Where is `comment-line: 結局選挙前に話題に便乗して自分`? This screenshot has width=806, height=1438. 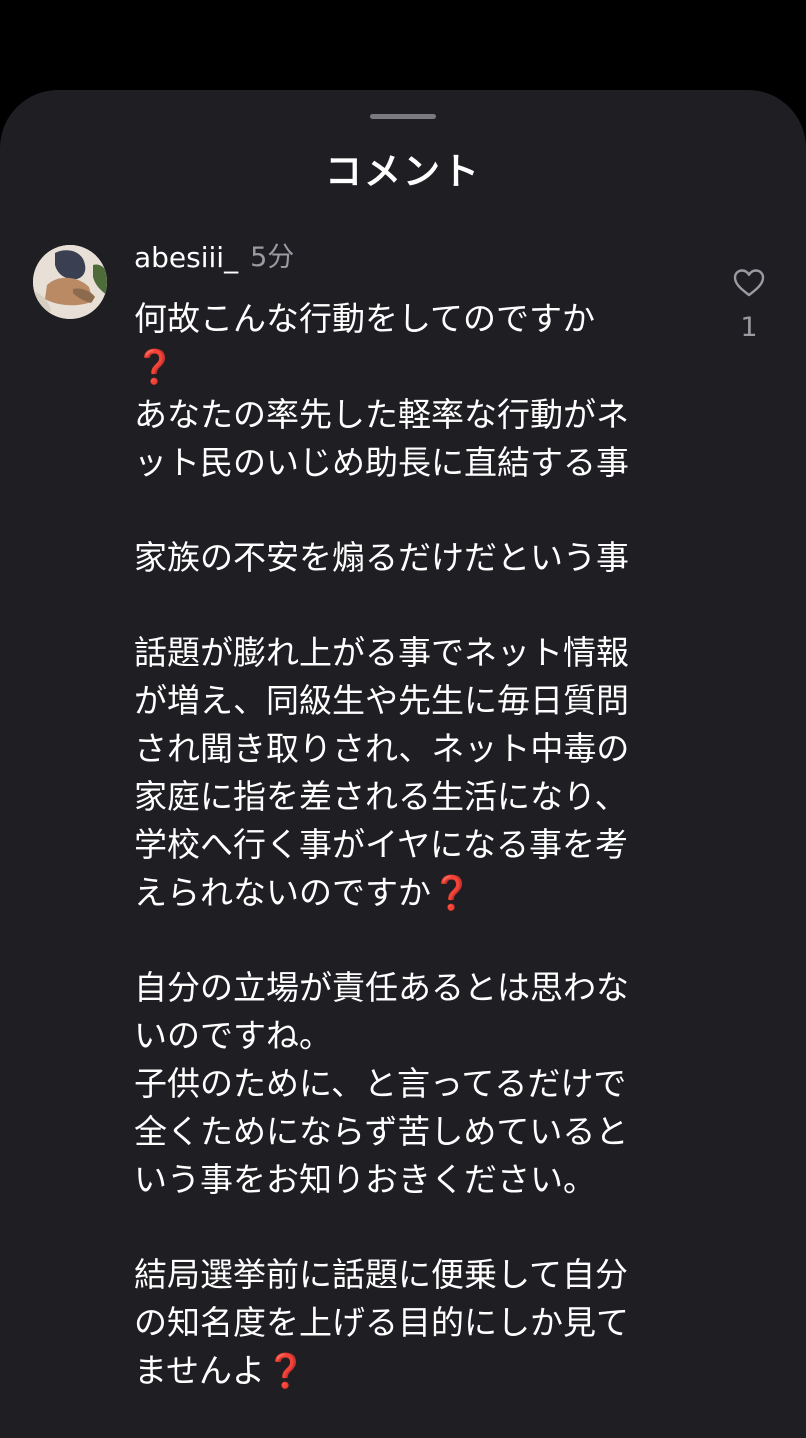 comment-line: 結局選挙前に話題に便乗して自分 is located at coordinates (381, 1274).